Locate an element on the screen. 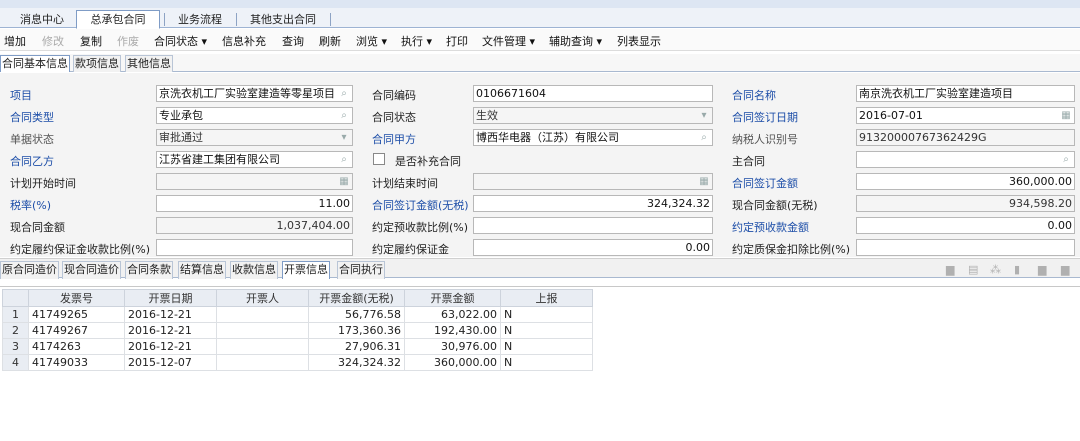  list-view-button: 列表显示 is located at coordinates (639, 41).